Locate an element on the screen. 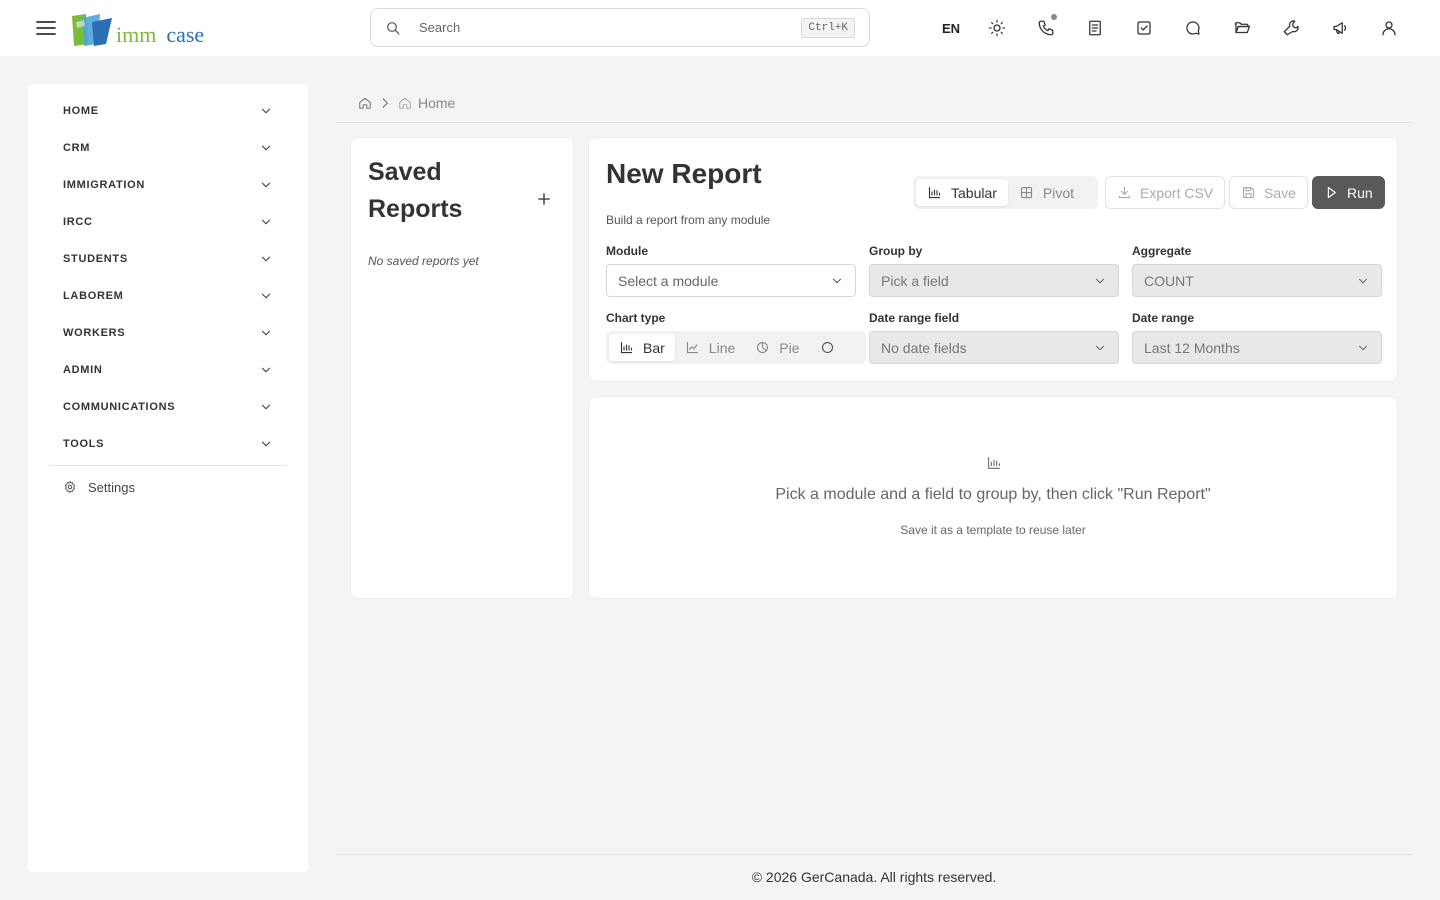  sidebar-item-immigration: IMMIGRATION is located at coordinates (168, 184).